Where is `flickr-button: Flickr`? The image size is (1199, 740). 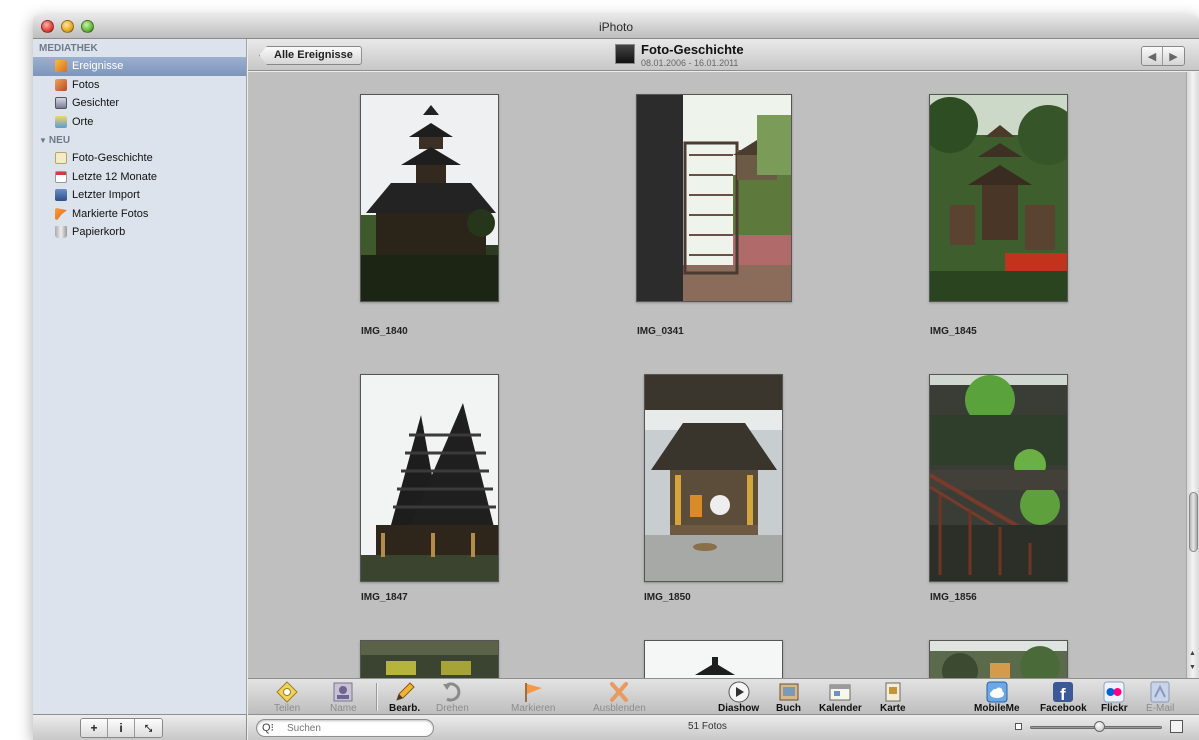 flickr-button: Flickr is located at coordinates (1114, 696).